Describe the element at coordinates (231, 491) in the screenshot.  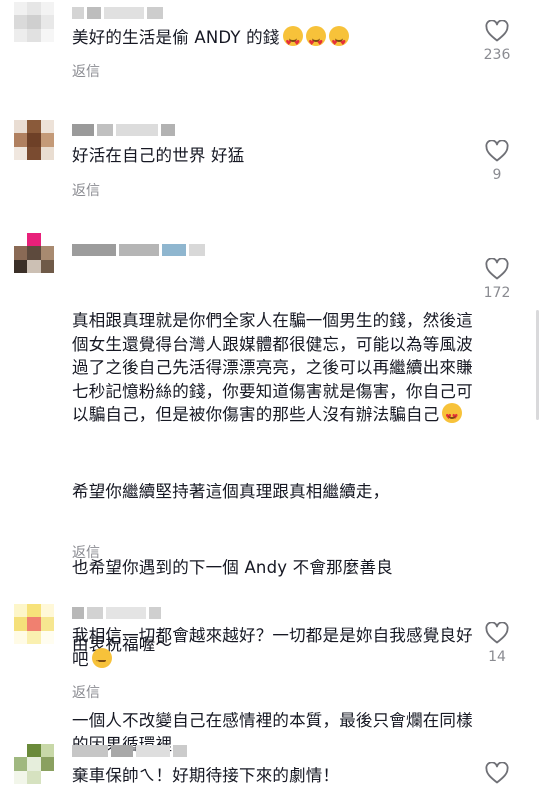
I see `comment-paragraph: 希望你繼續堅持著這個真理跟真相繼續走，` at that location.